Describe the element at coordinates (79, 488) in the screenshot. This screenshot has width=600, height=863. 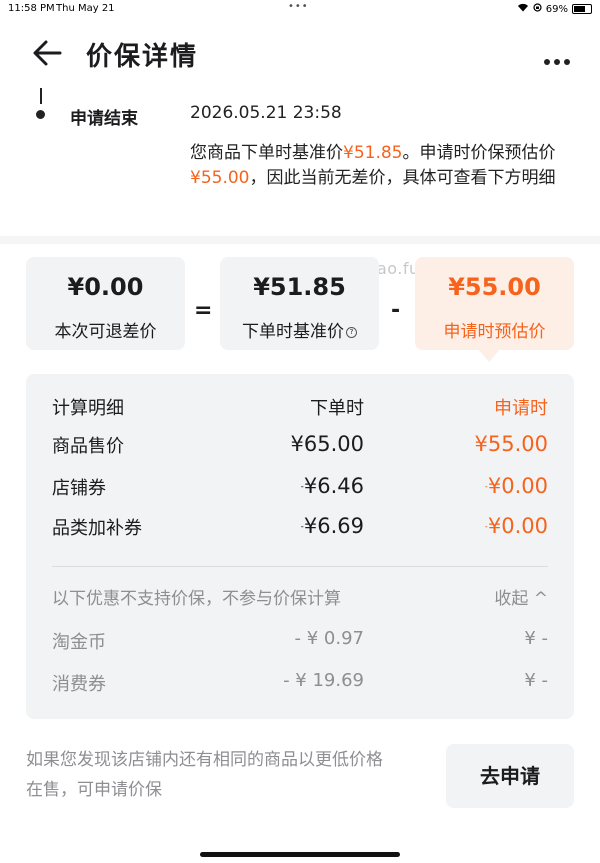
I see `row-name: 店铺券` at that location.